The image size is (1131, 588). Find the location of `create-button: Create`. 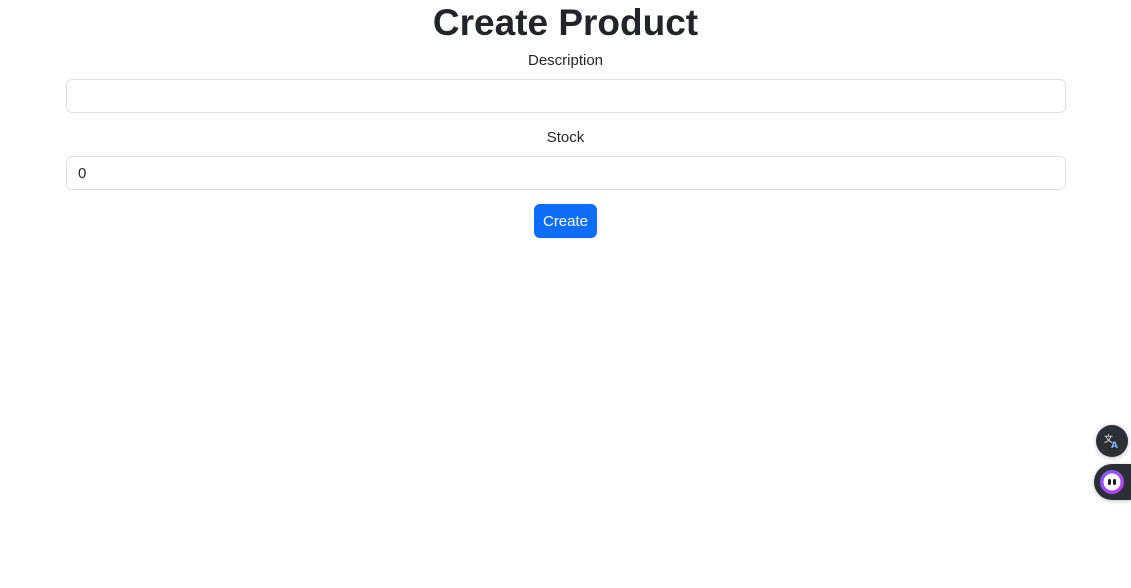

create-button: Create is located at coordinates (565, 221).